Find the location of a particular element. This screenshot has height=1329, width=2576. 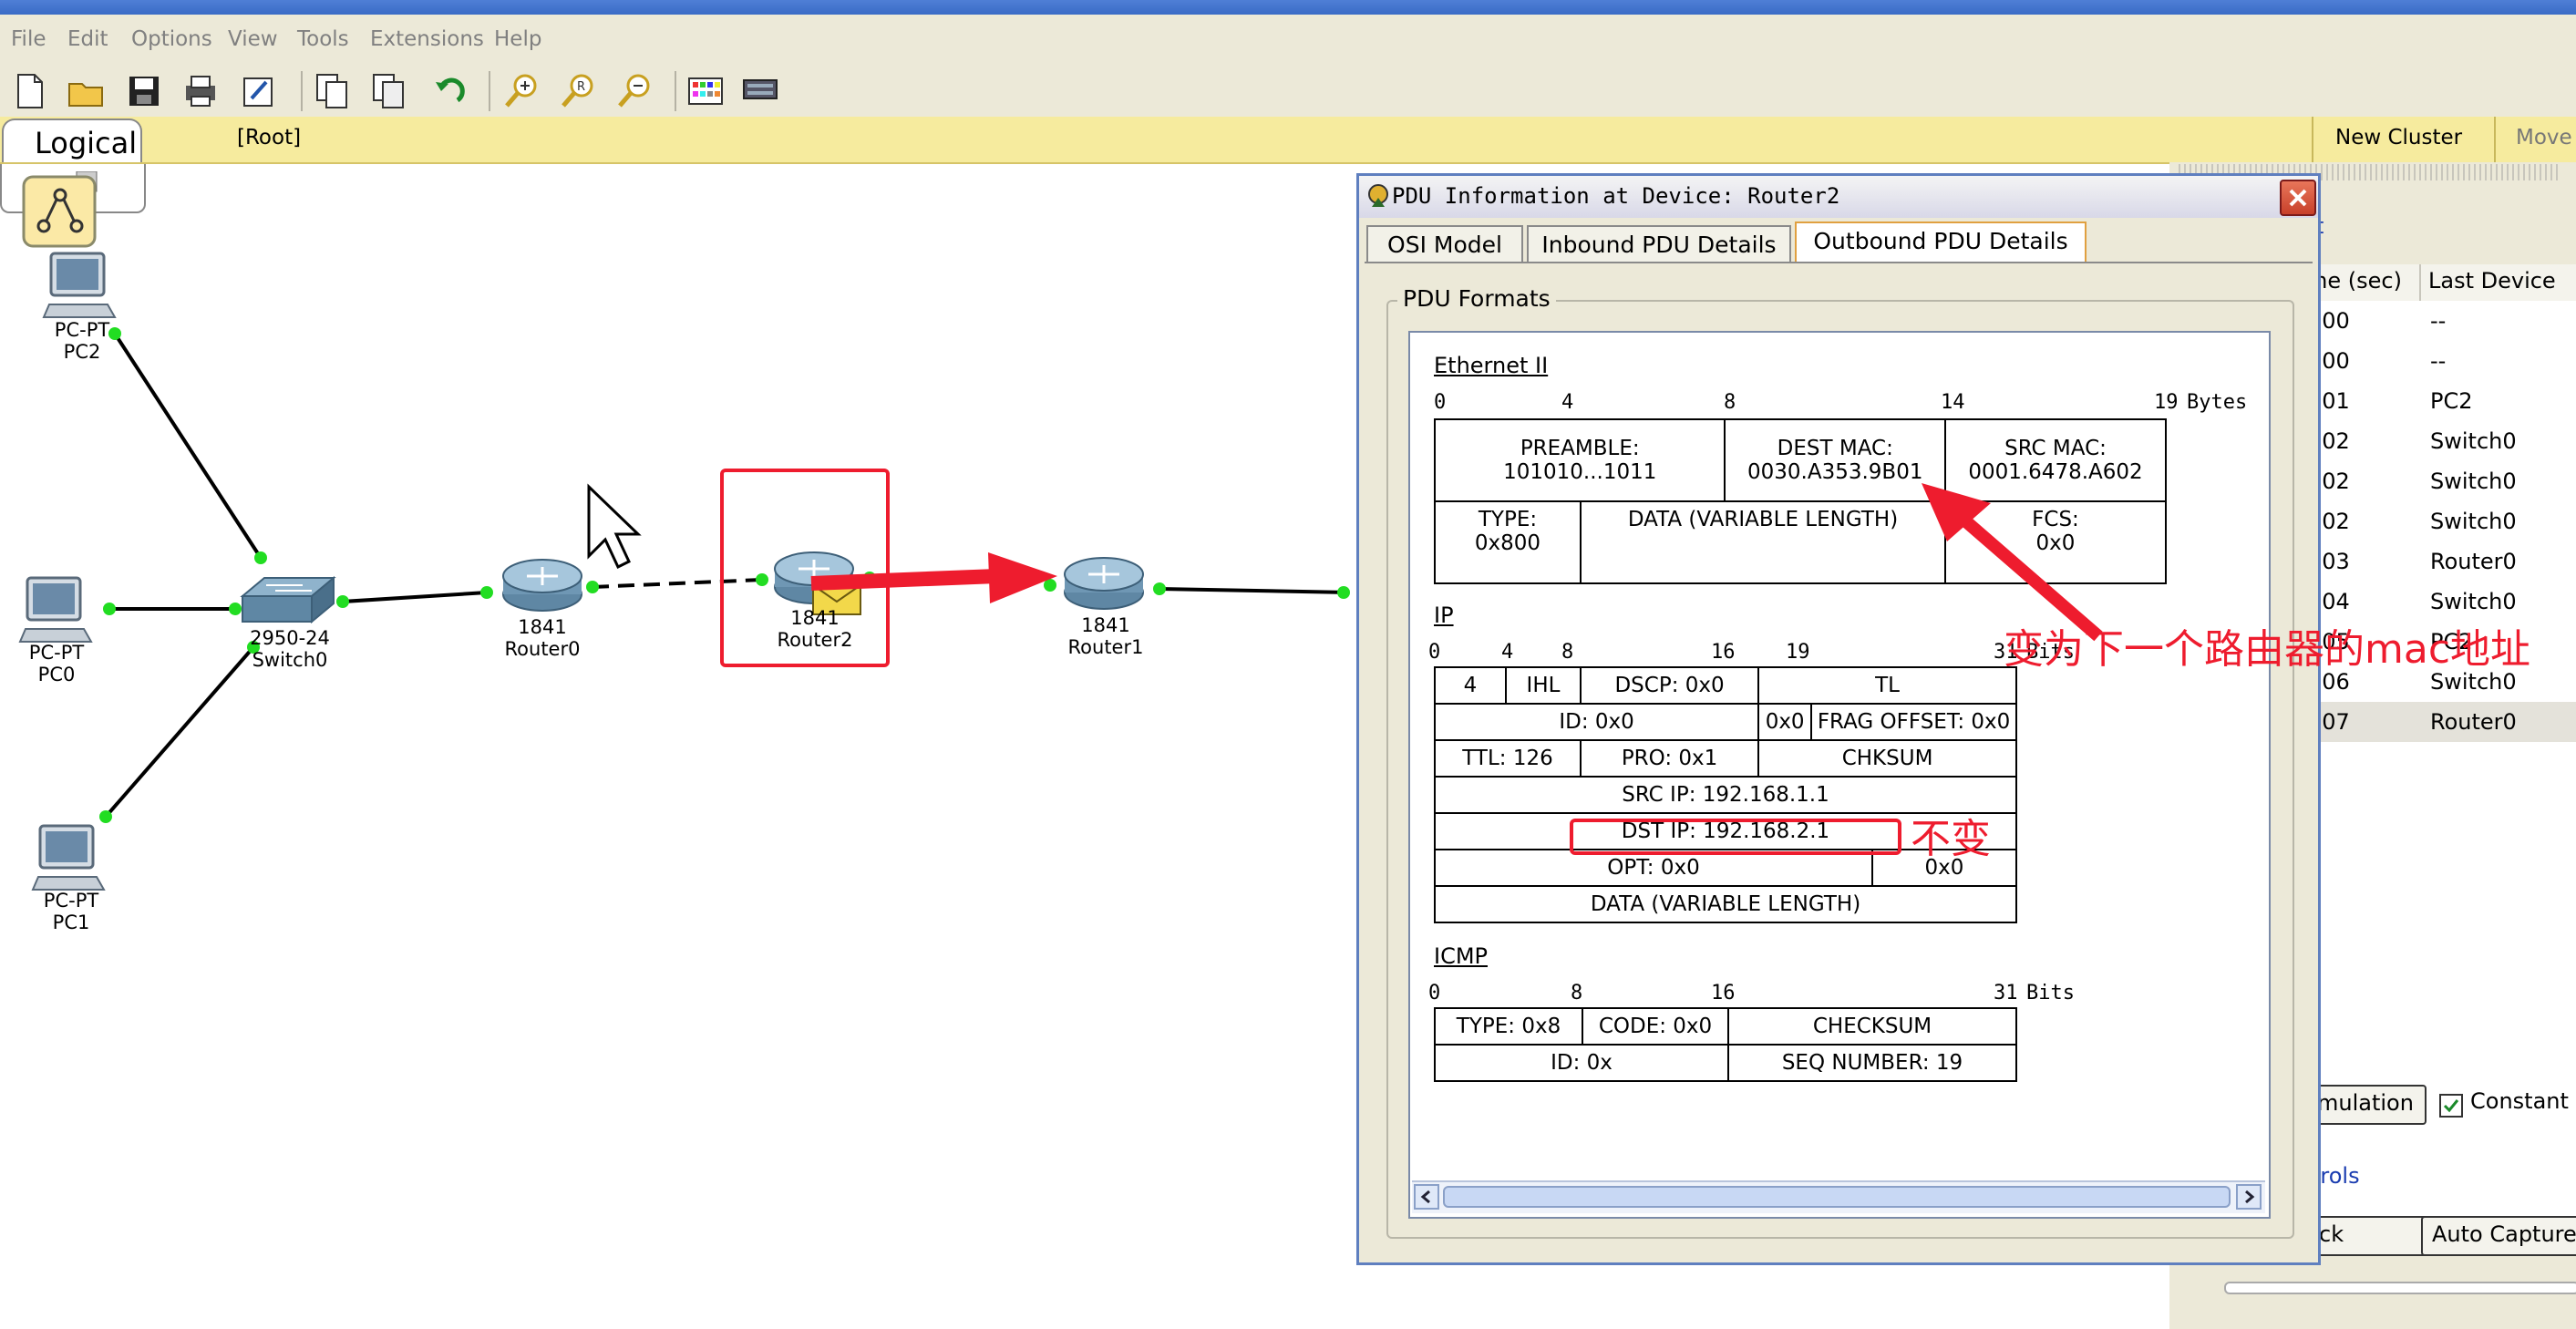

tab-outbound-pdu-details: Outbound PDU Details is located at coordinates (1941, 243).